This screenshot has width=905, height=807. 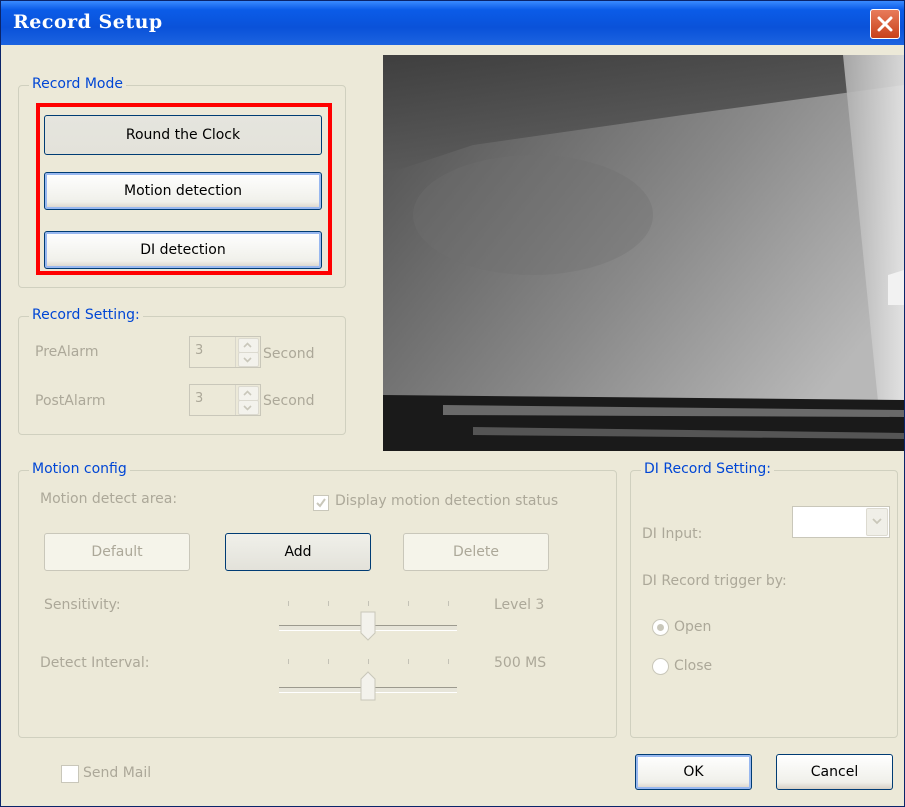 What do you see at coordinates (95, 663) in the screenshot?
I see `detect-interval-label: Detect Interval:` at bounding box center [95, 663].